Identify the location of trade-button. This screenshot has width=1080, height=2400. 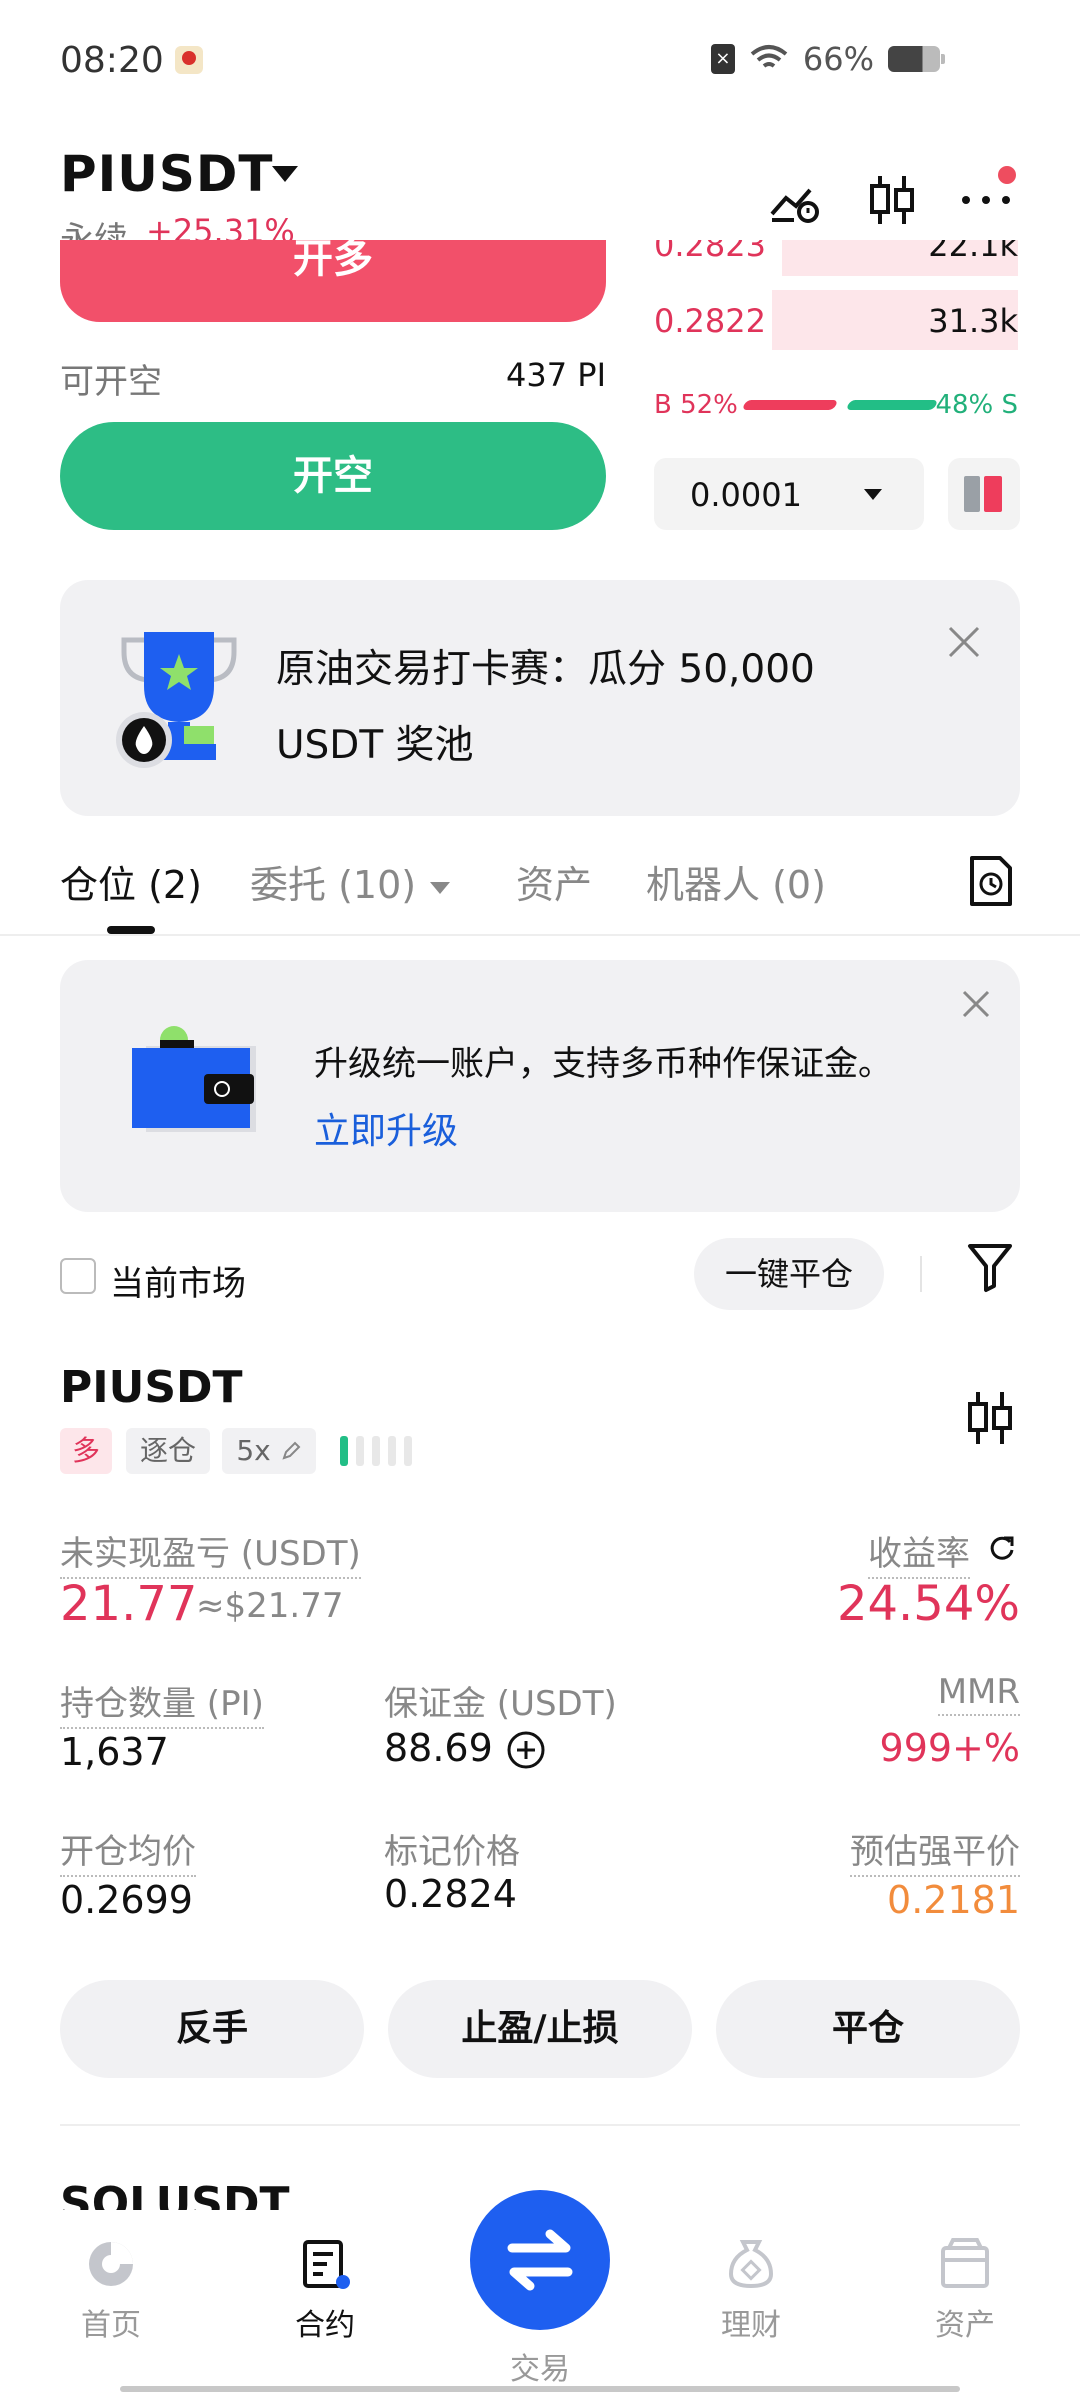
(540, 2260).